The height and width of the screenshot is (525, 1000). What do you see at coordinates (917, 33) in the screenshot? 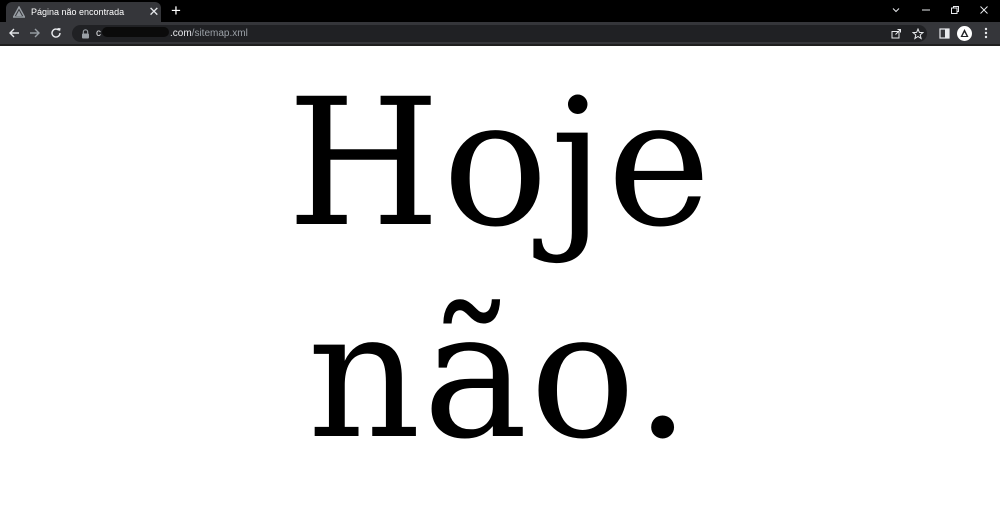
I see `star-icon` at bounding box center [917, 33].